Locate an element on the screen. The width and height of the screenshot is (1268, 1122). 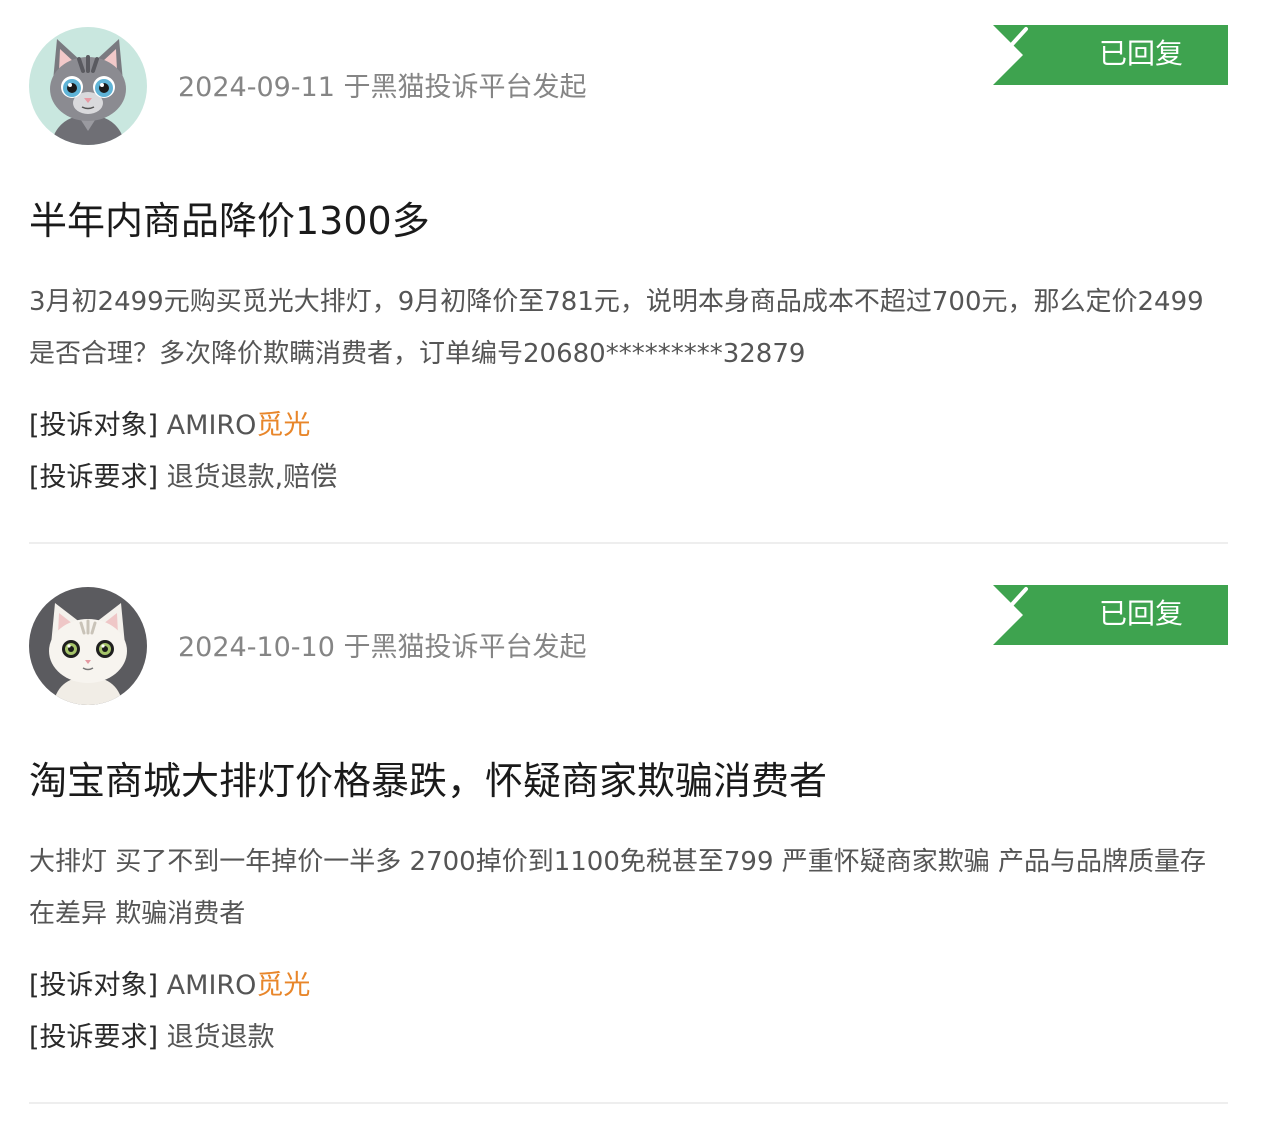
post-meta: 2024-10-10 于黑猫投诉平台发起 is located at coordinates (382, 648).